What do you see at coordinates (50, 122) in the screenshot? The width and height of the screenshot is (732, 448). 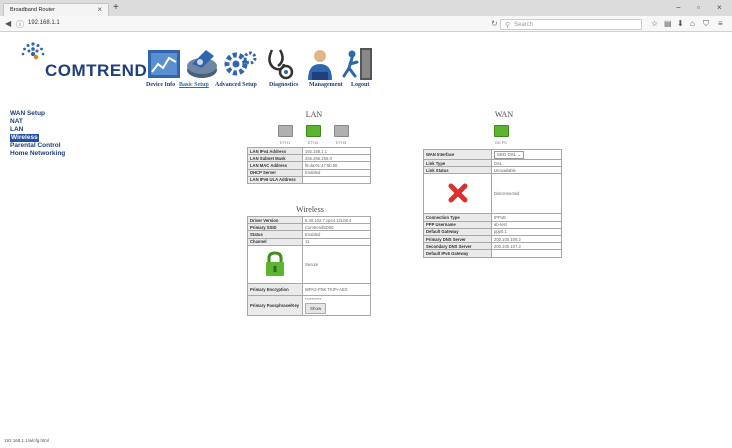 I see `sidebar-item-nat: NAT` at bounding box center [50, 122].